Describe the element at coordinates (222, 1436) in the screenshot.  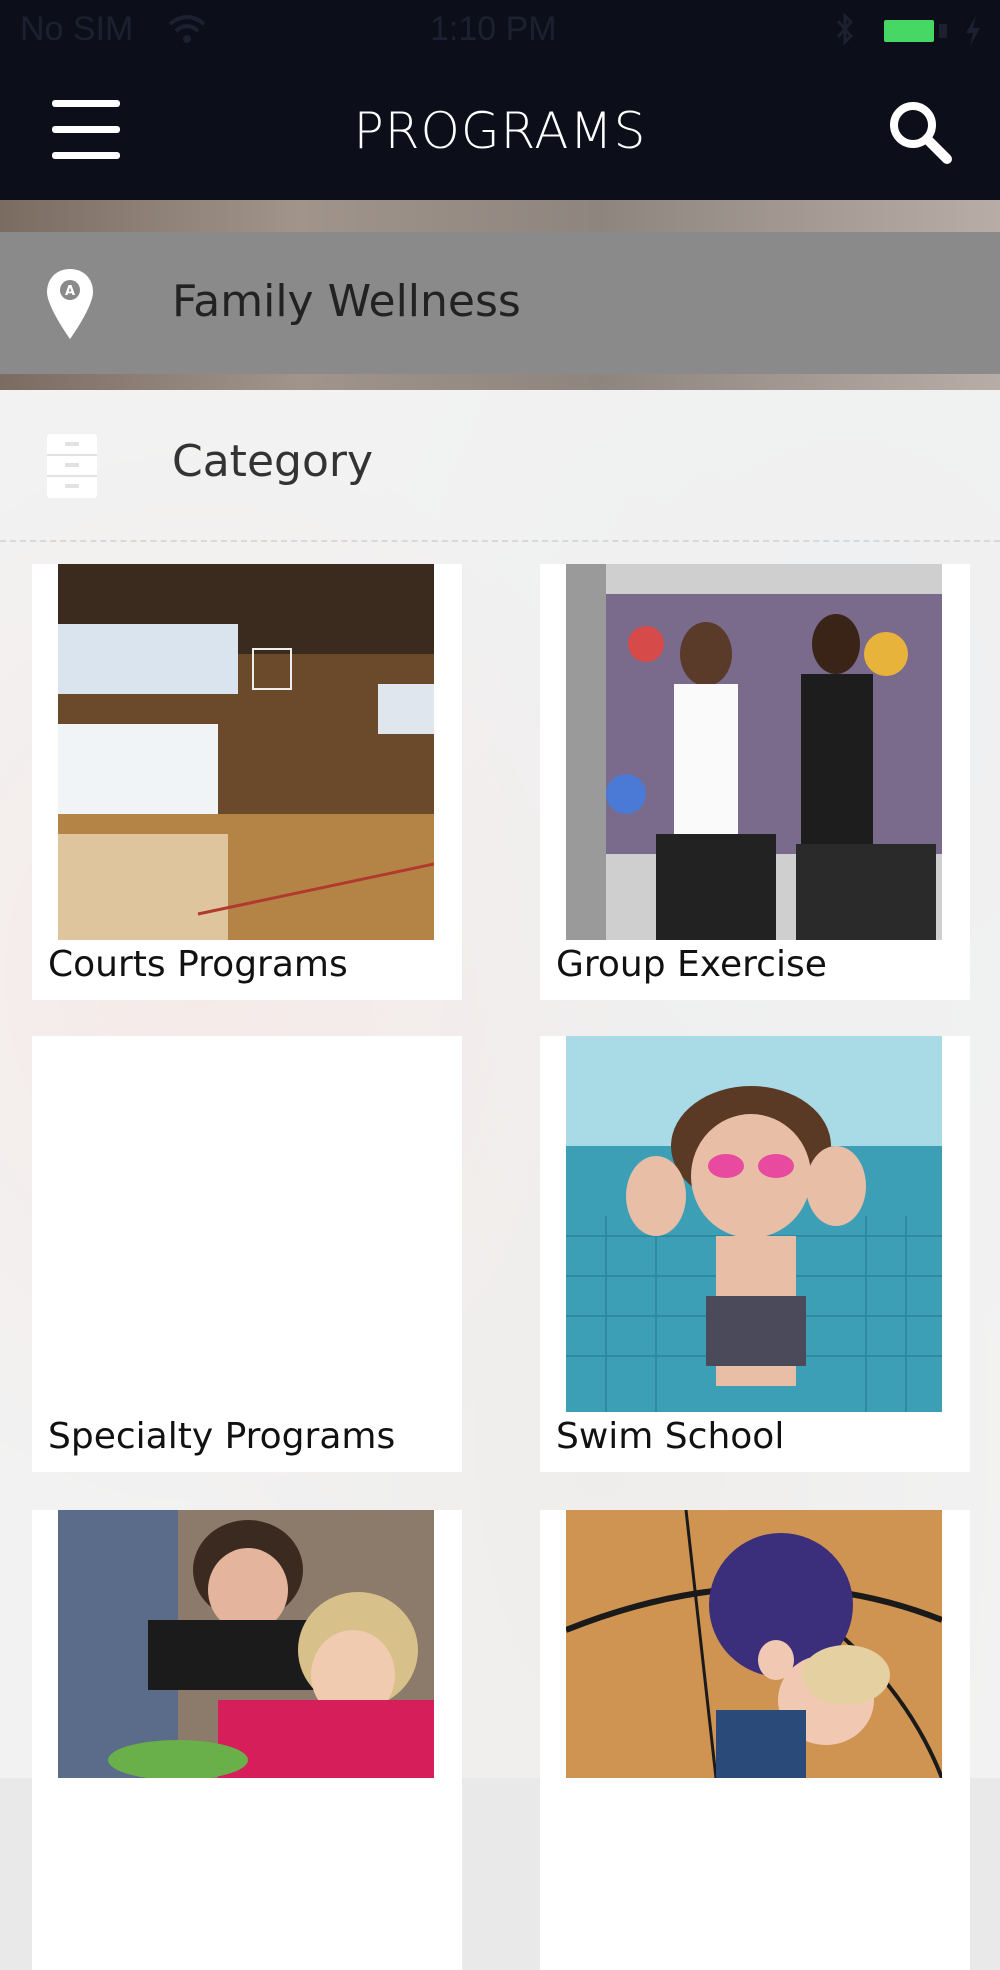
I see `program-label: Specialty Programs` at that location.